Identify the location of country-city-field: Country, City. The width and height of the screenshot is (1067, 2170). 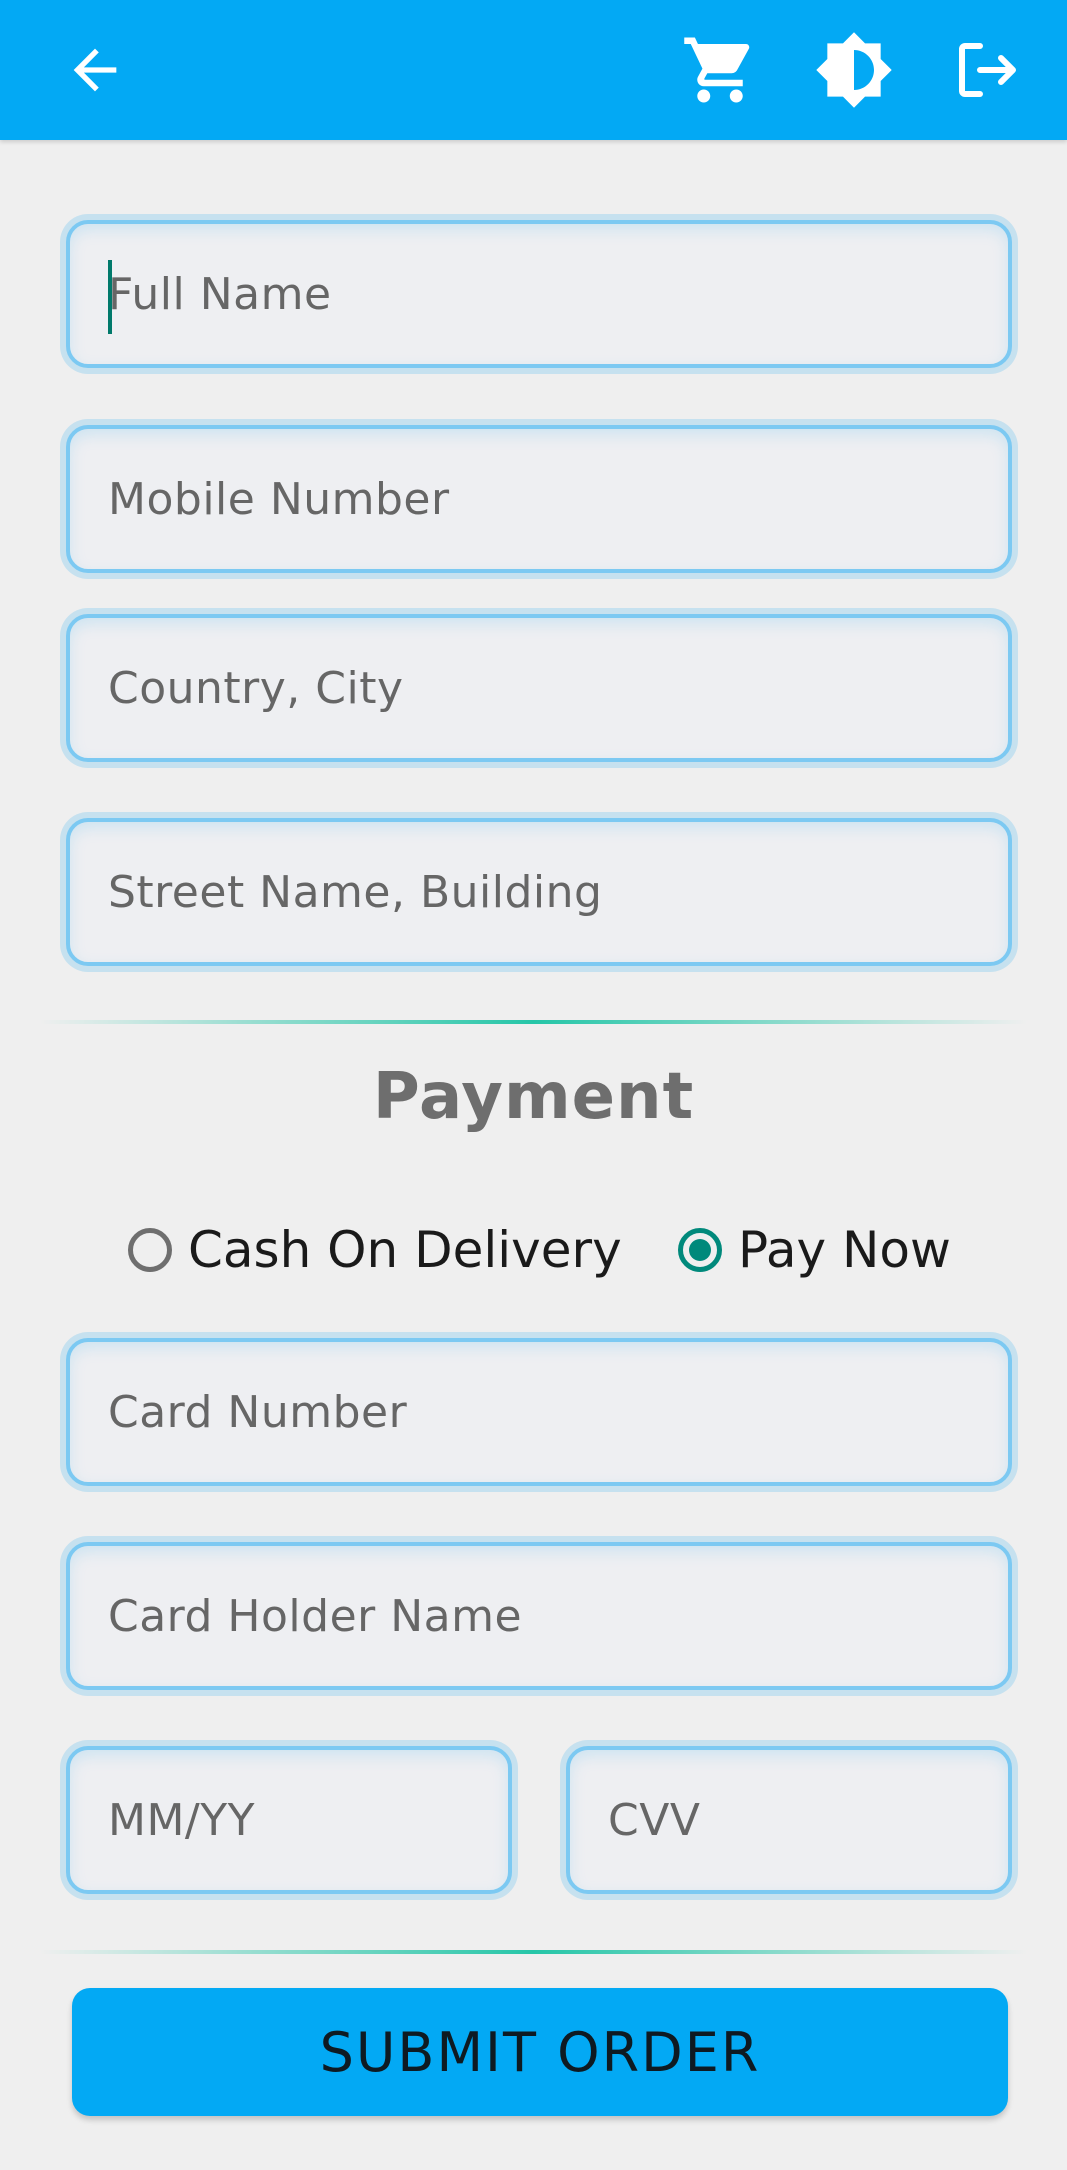
(539, 688).